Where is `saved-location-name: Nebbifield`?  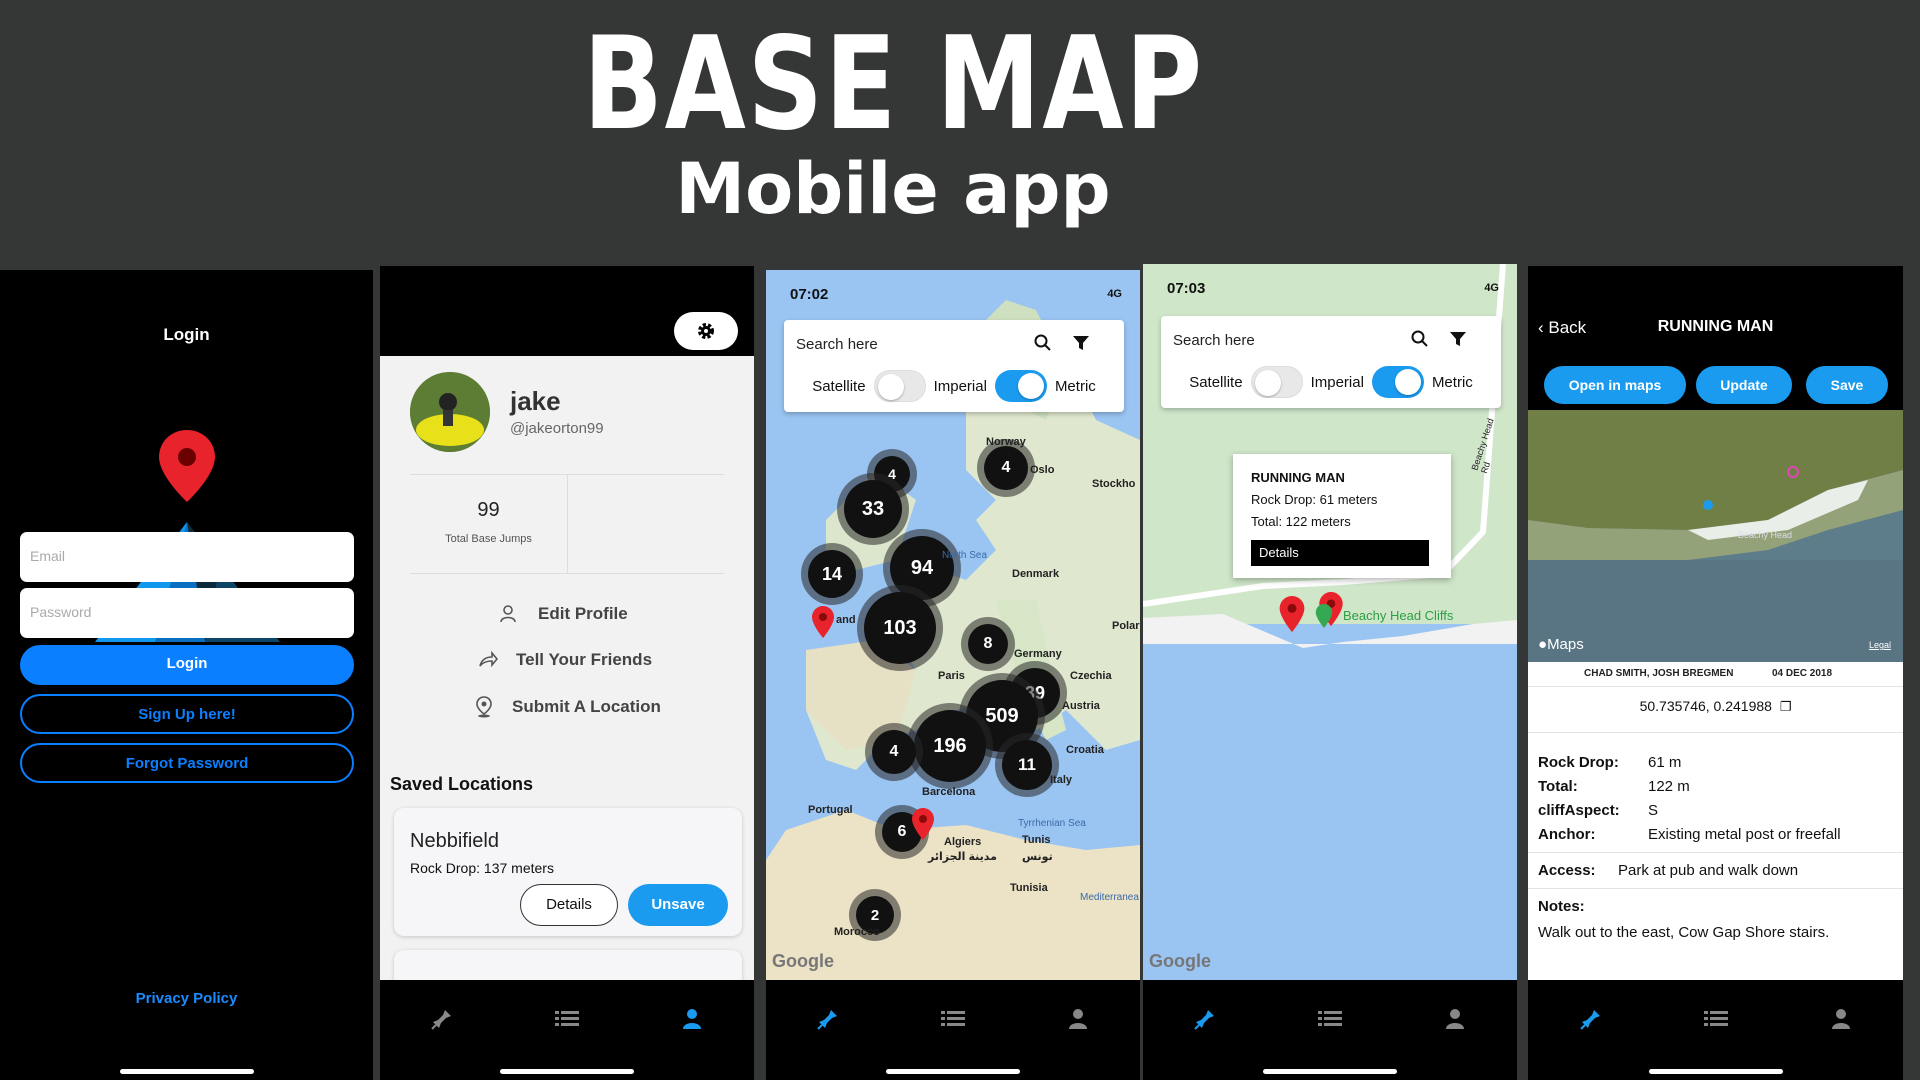 saved-location-name: Nebbifield is located at coordinates (454, 841).